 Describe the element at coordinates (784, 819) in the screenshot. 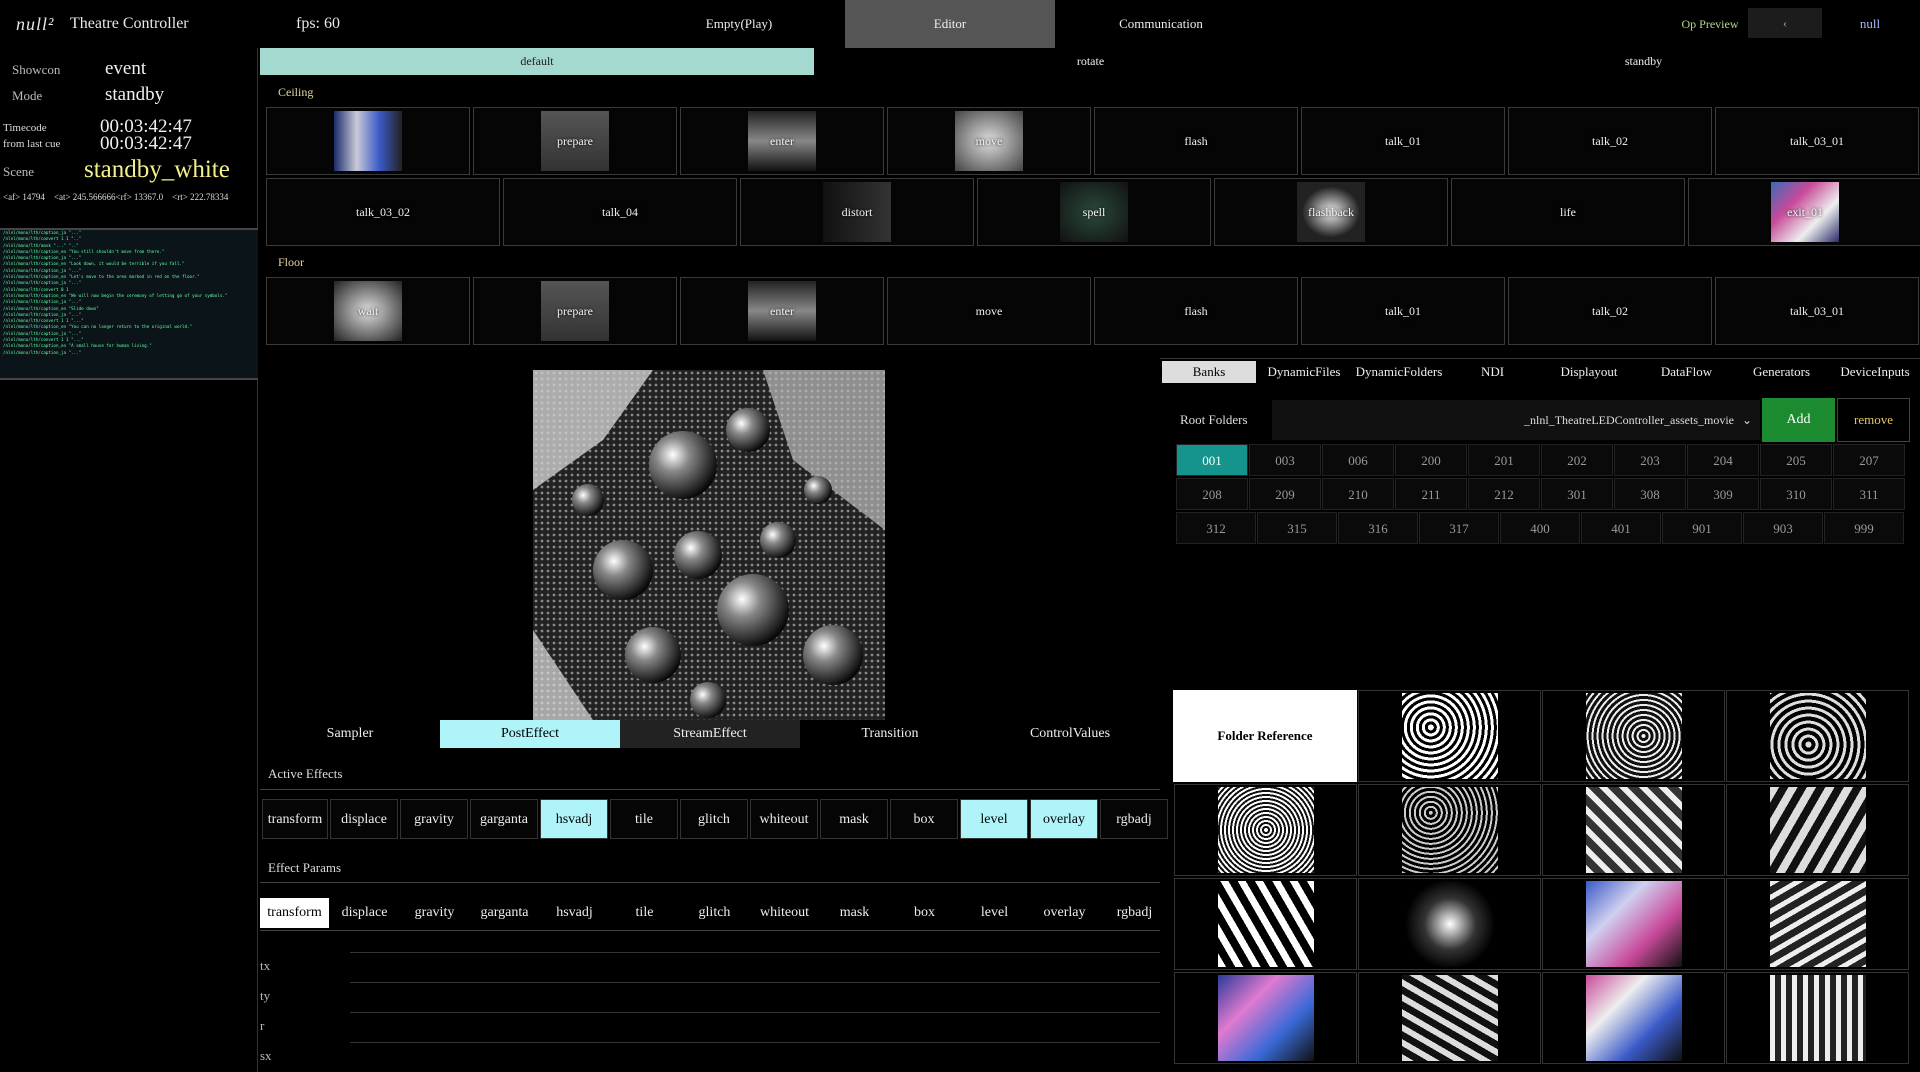

I see `effect-toggle-whiteout: whiteout` at that location.